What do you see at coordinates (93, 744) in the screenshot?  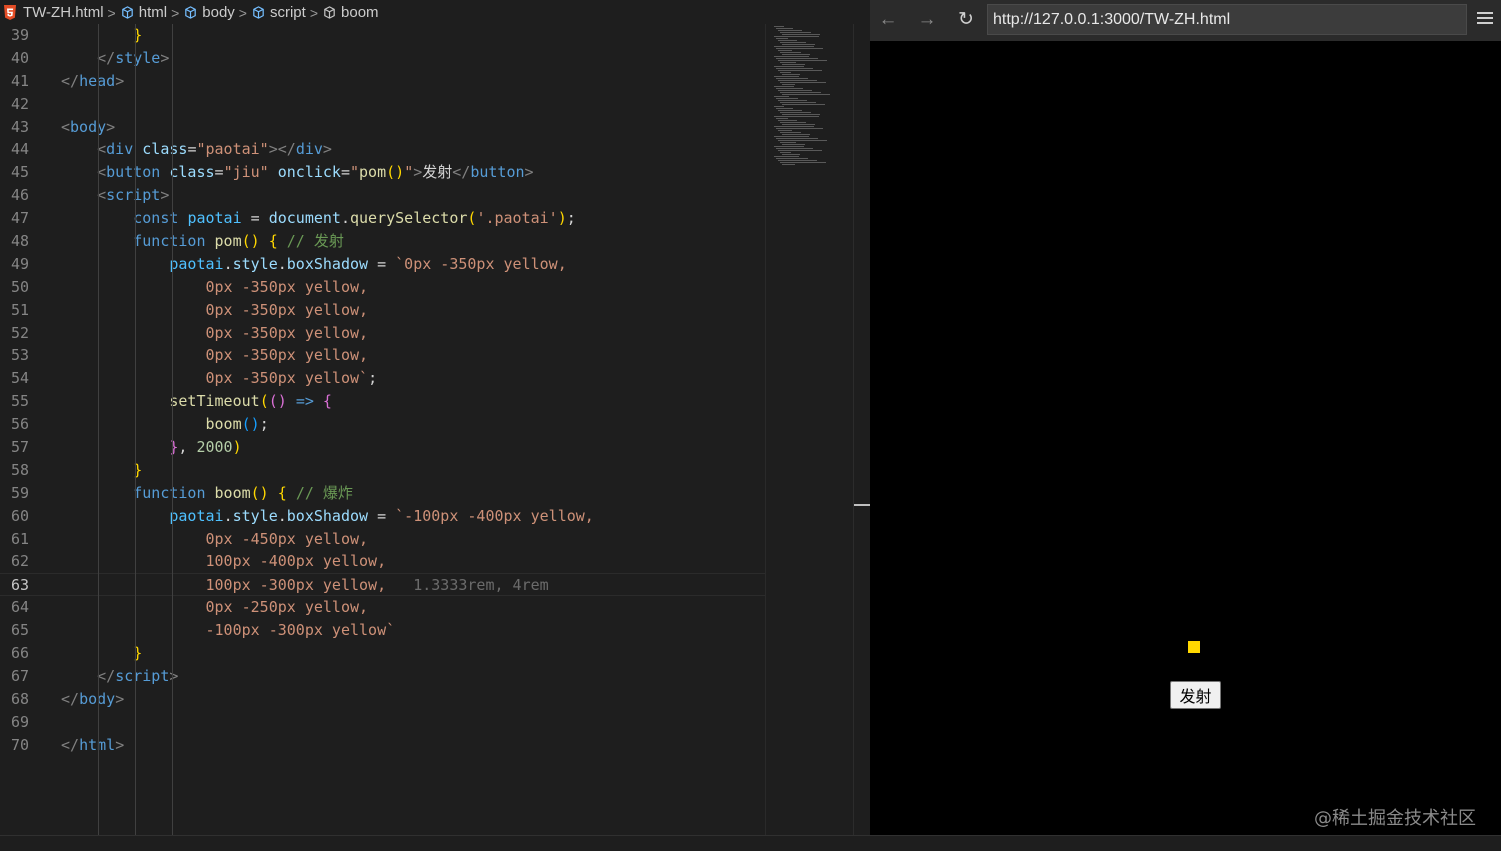 I see `line-text: </html>` at bounding box center [93, 744].